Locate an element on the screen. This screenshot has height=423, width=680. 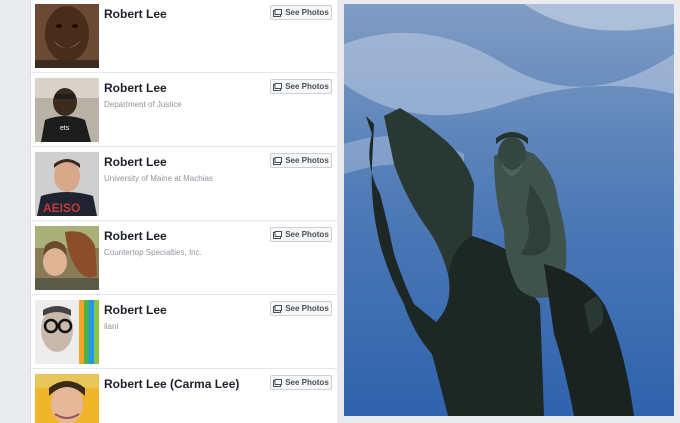
svg-text: AEISO is located at coordinates (61, 208).